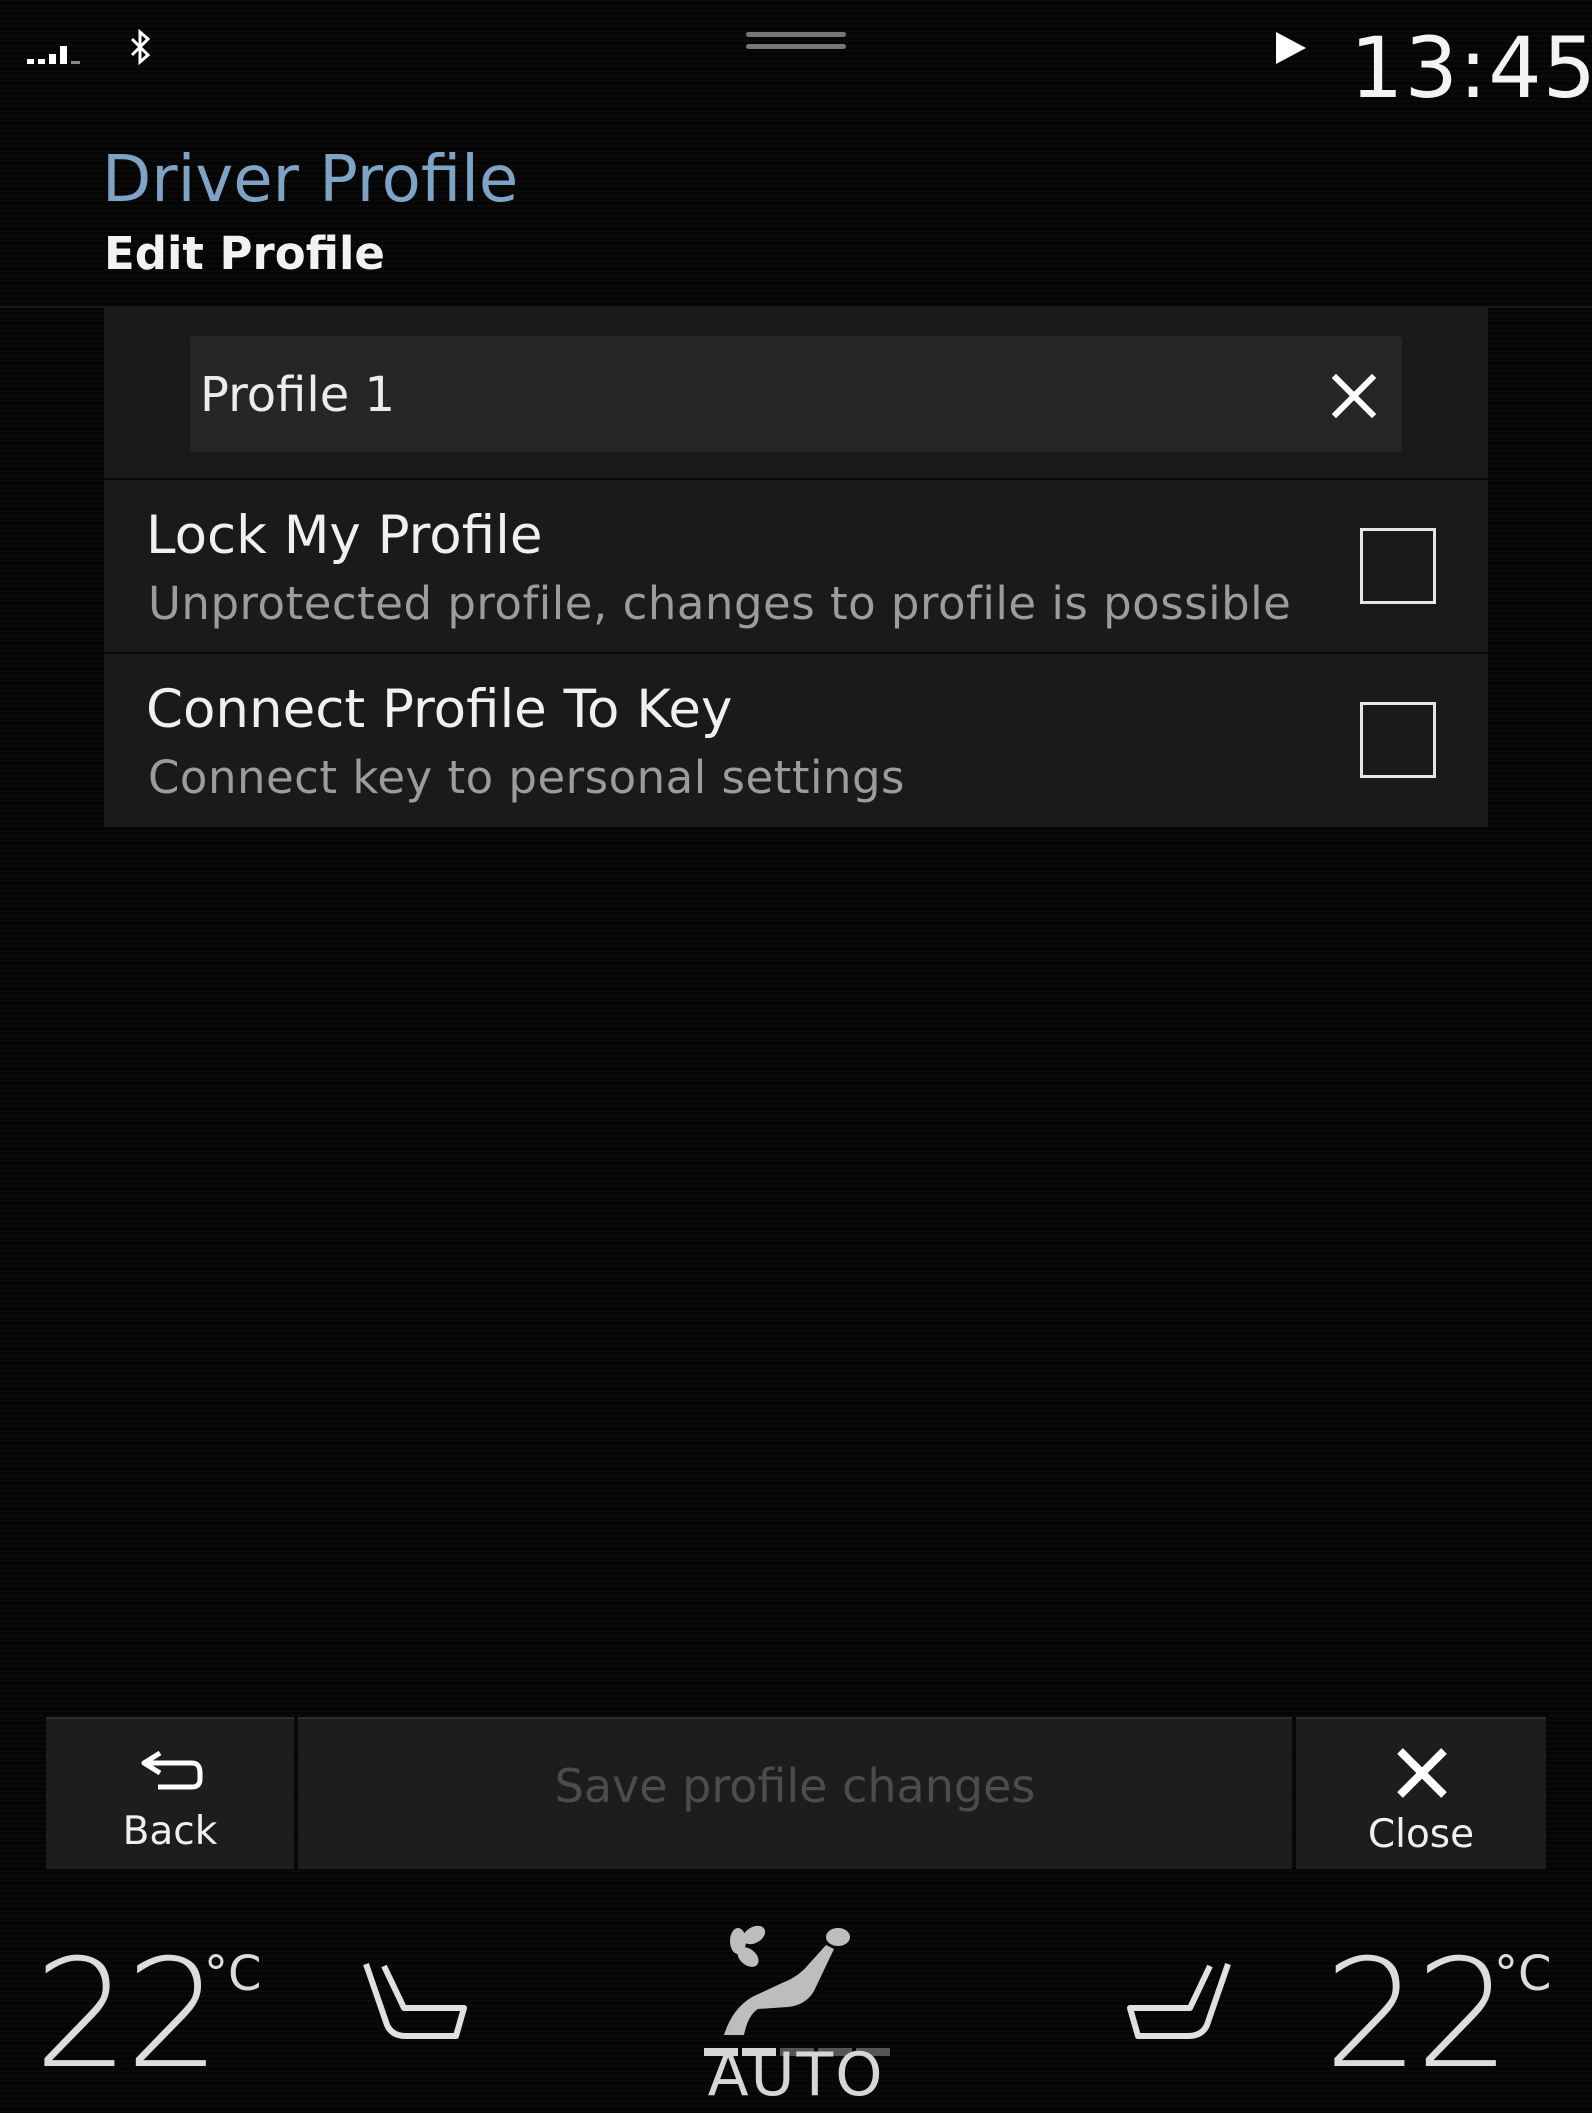  Describe the element at coordinates (1291, 48) in the screenshot. I see `play-icon` at that location.